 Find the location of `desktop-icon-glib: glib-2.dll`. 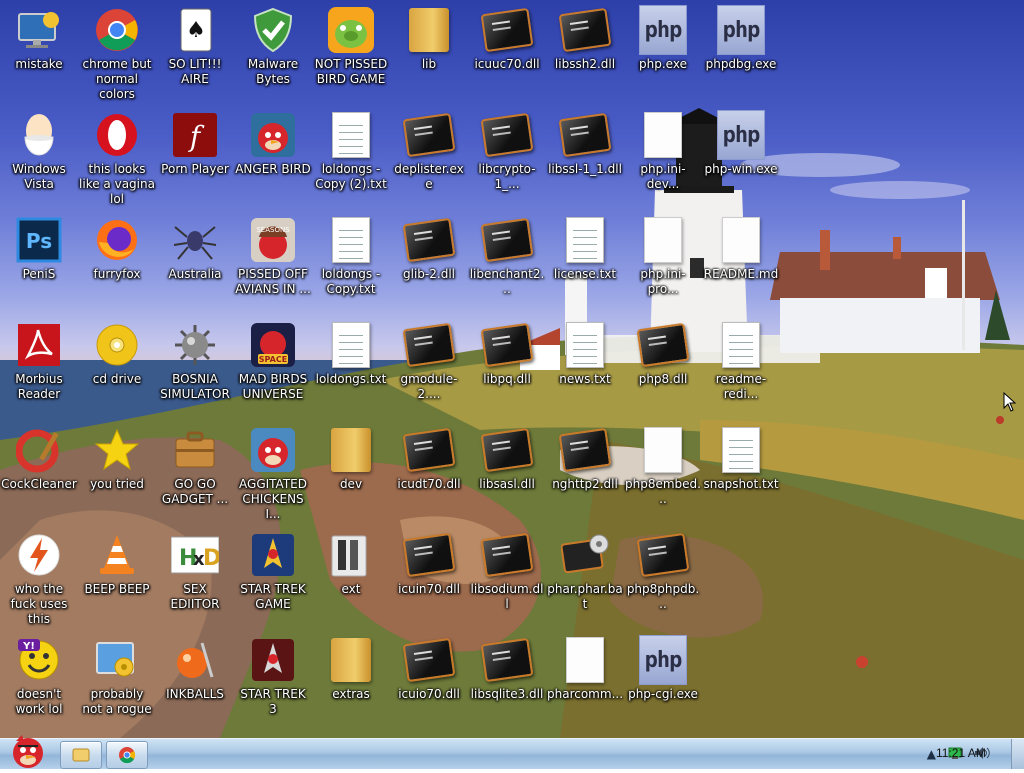

desktop-icon-glib: glib-2.dll is located at coordinates (429, 262).